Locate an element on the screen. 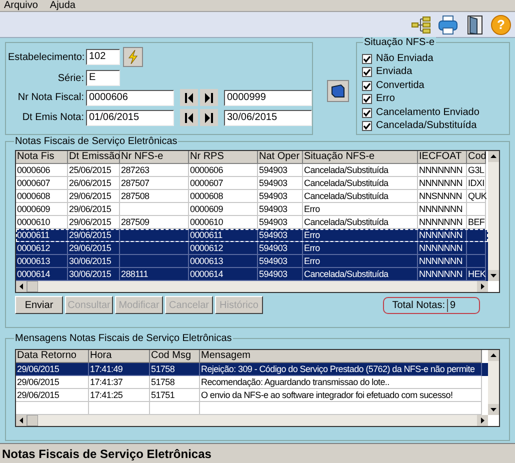  checkbox-label: Cancelada/Substituída is located at coordinates (426, 126).